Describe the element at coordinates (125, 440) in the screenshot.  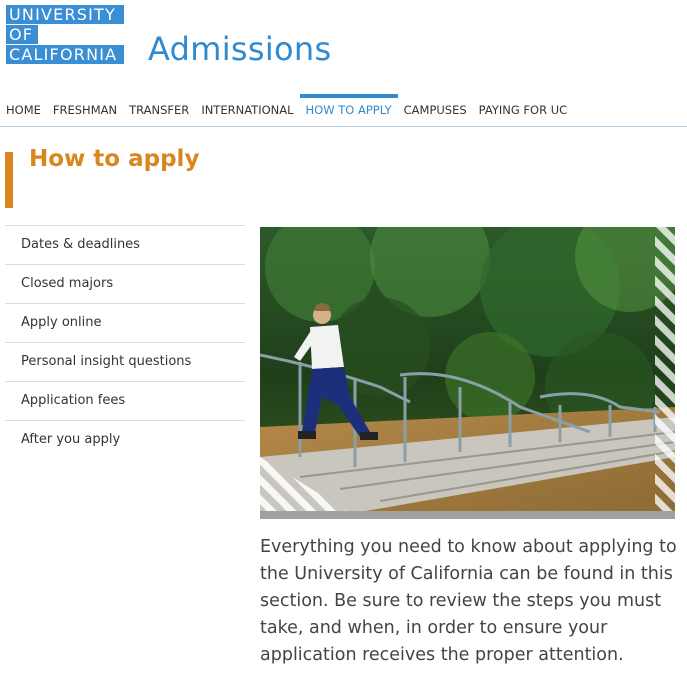
I see `sidemenu-item-after-you-apply: After you apply` at that location.